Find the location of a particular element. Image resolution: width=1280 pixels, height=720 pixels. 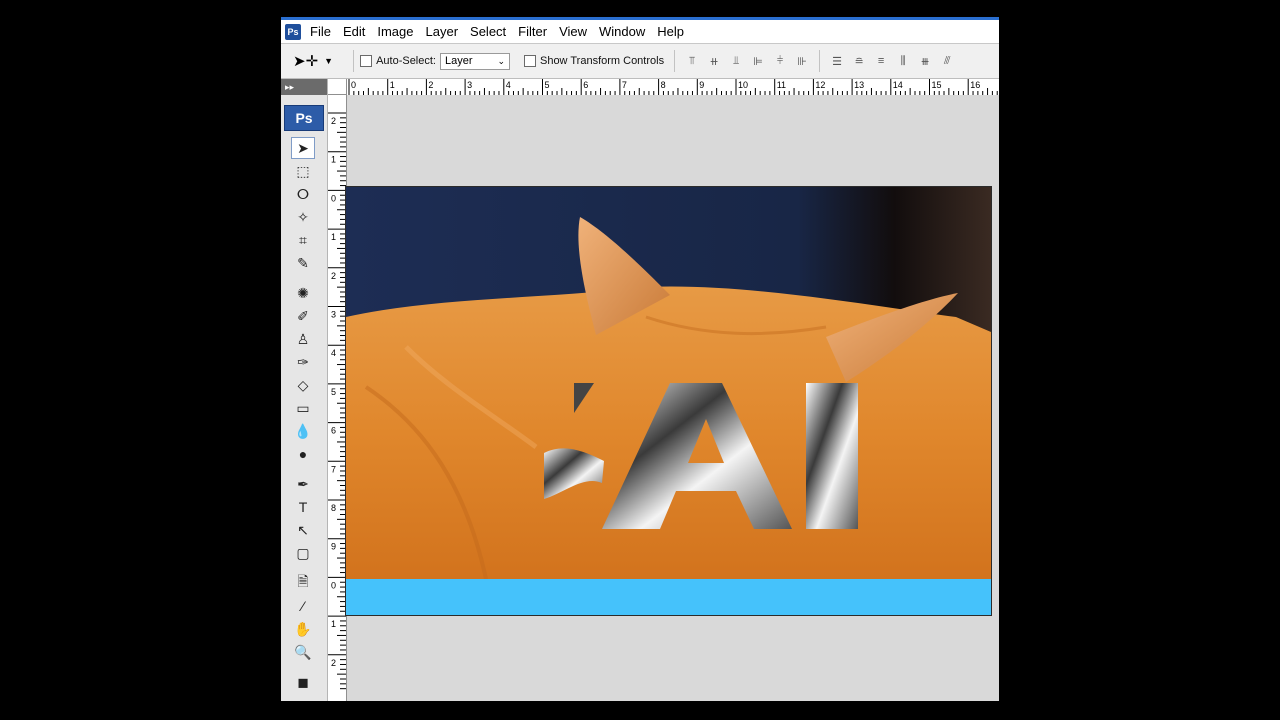

type-tool: T is located at coordinates (303, 507).